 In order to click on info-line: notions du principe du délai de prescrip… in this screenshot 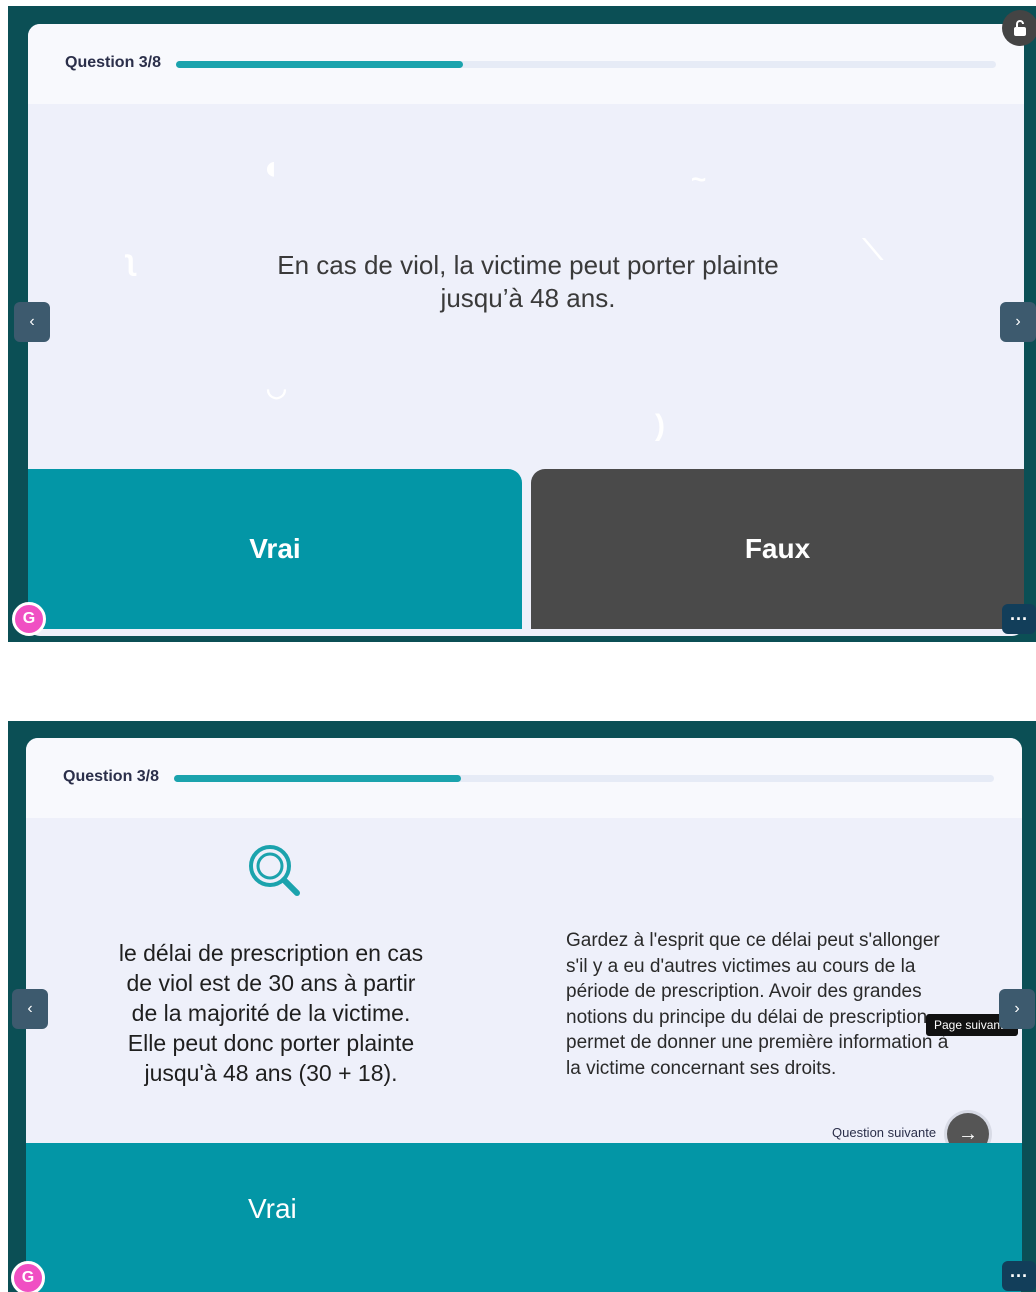, I will do `click(747, 1017)`.